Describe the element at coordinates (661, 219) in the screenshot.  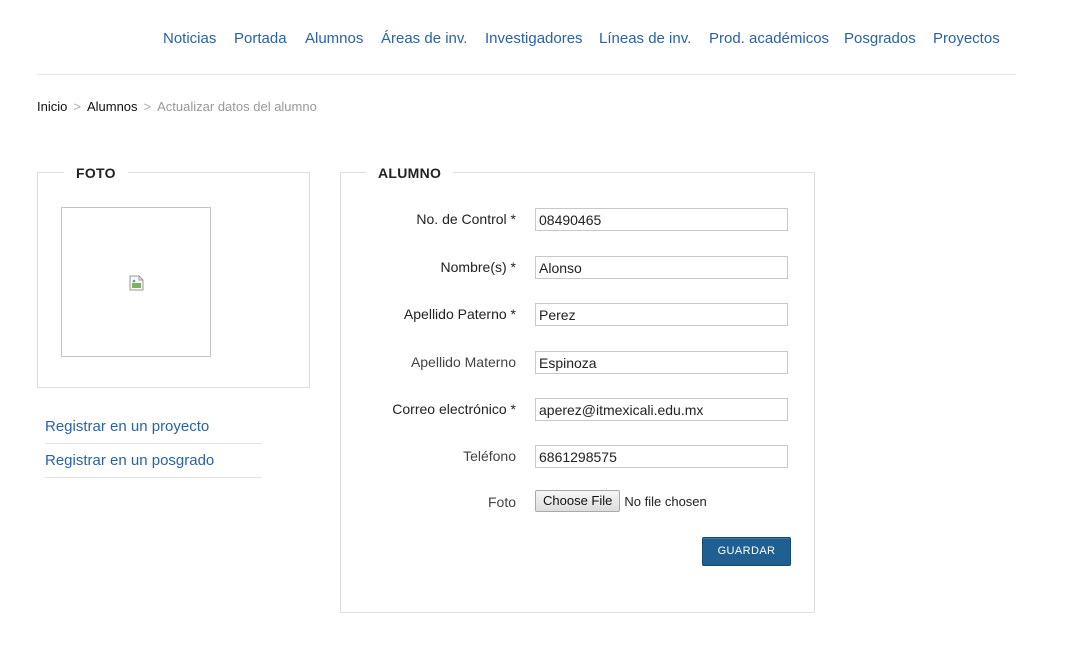
I see `control-number-input` at that location.